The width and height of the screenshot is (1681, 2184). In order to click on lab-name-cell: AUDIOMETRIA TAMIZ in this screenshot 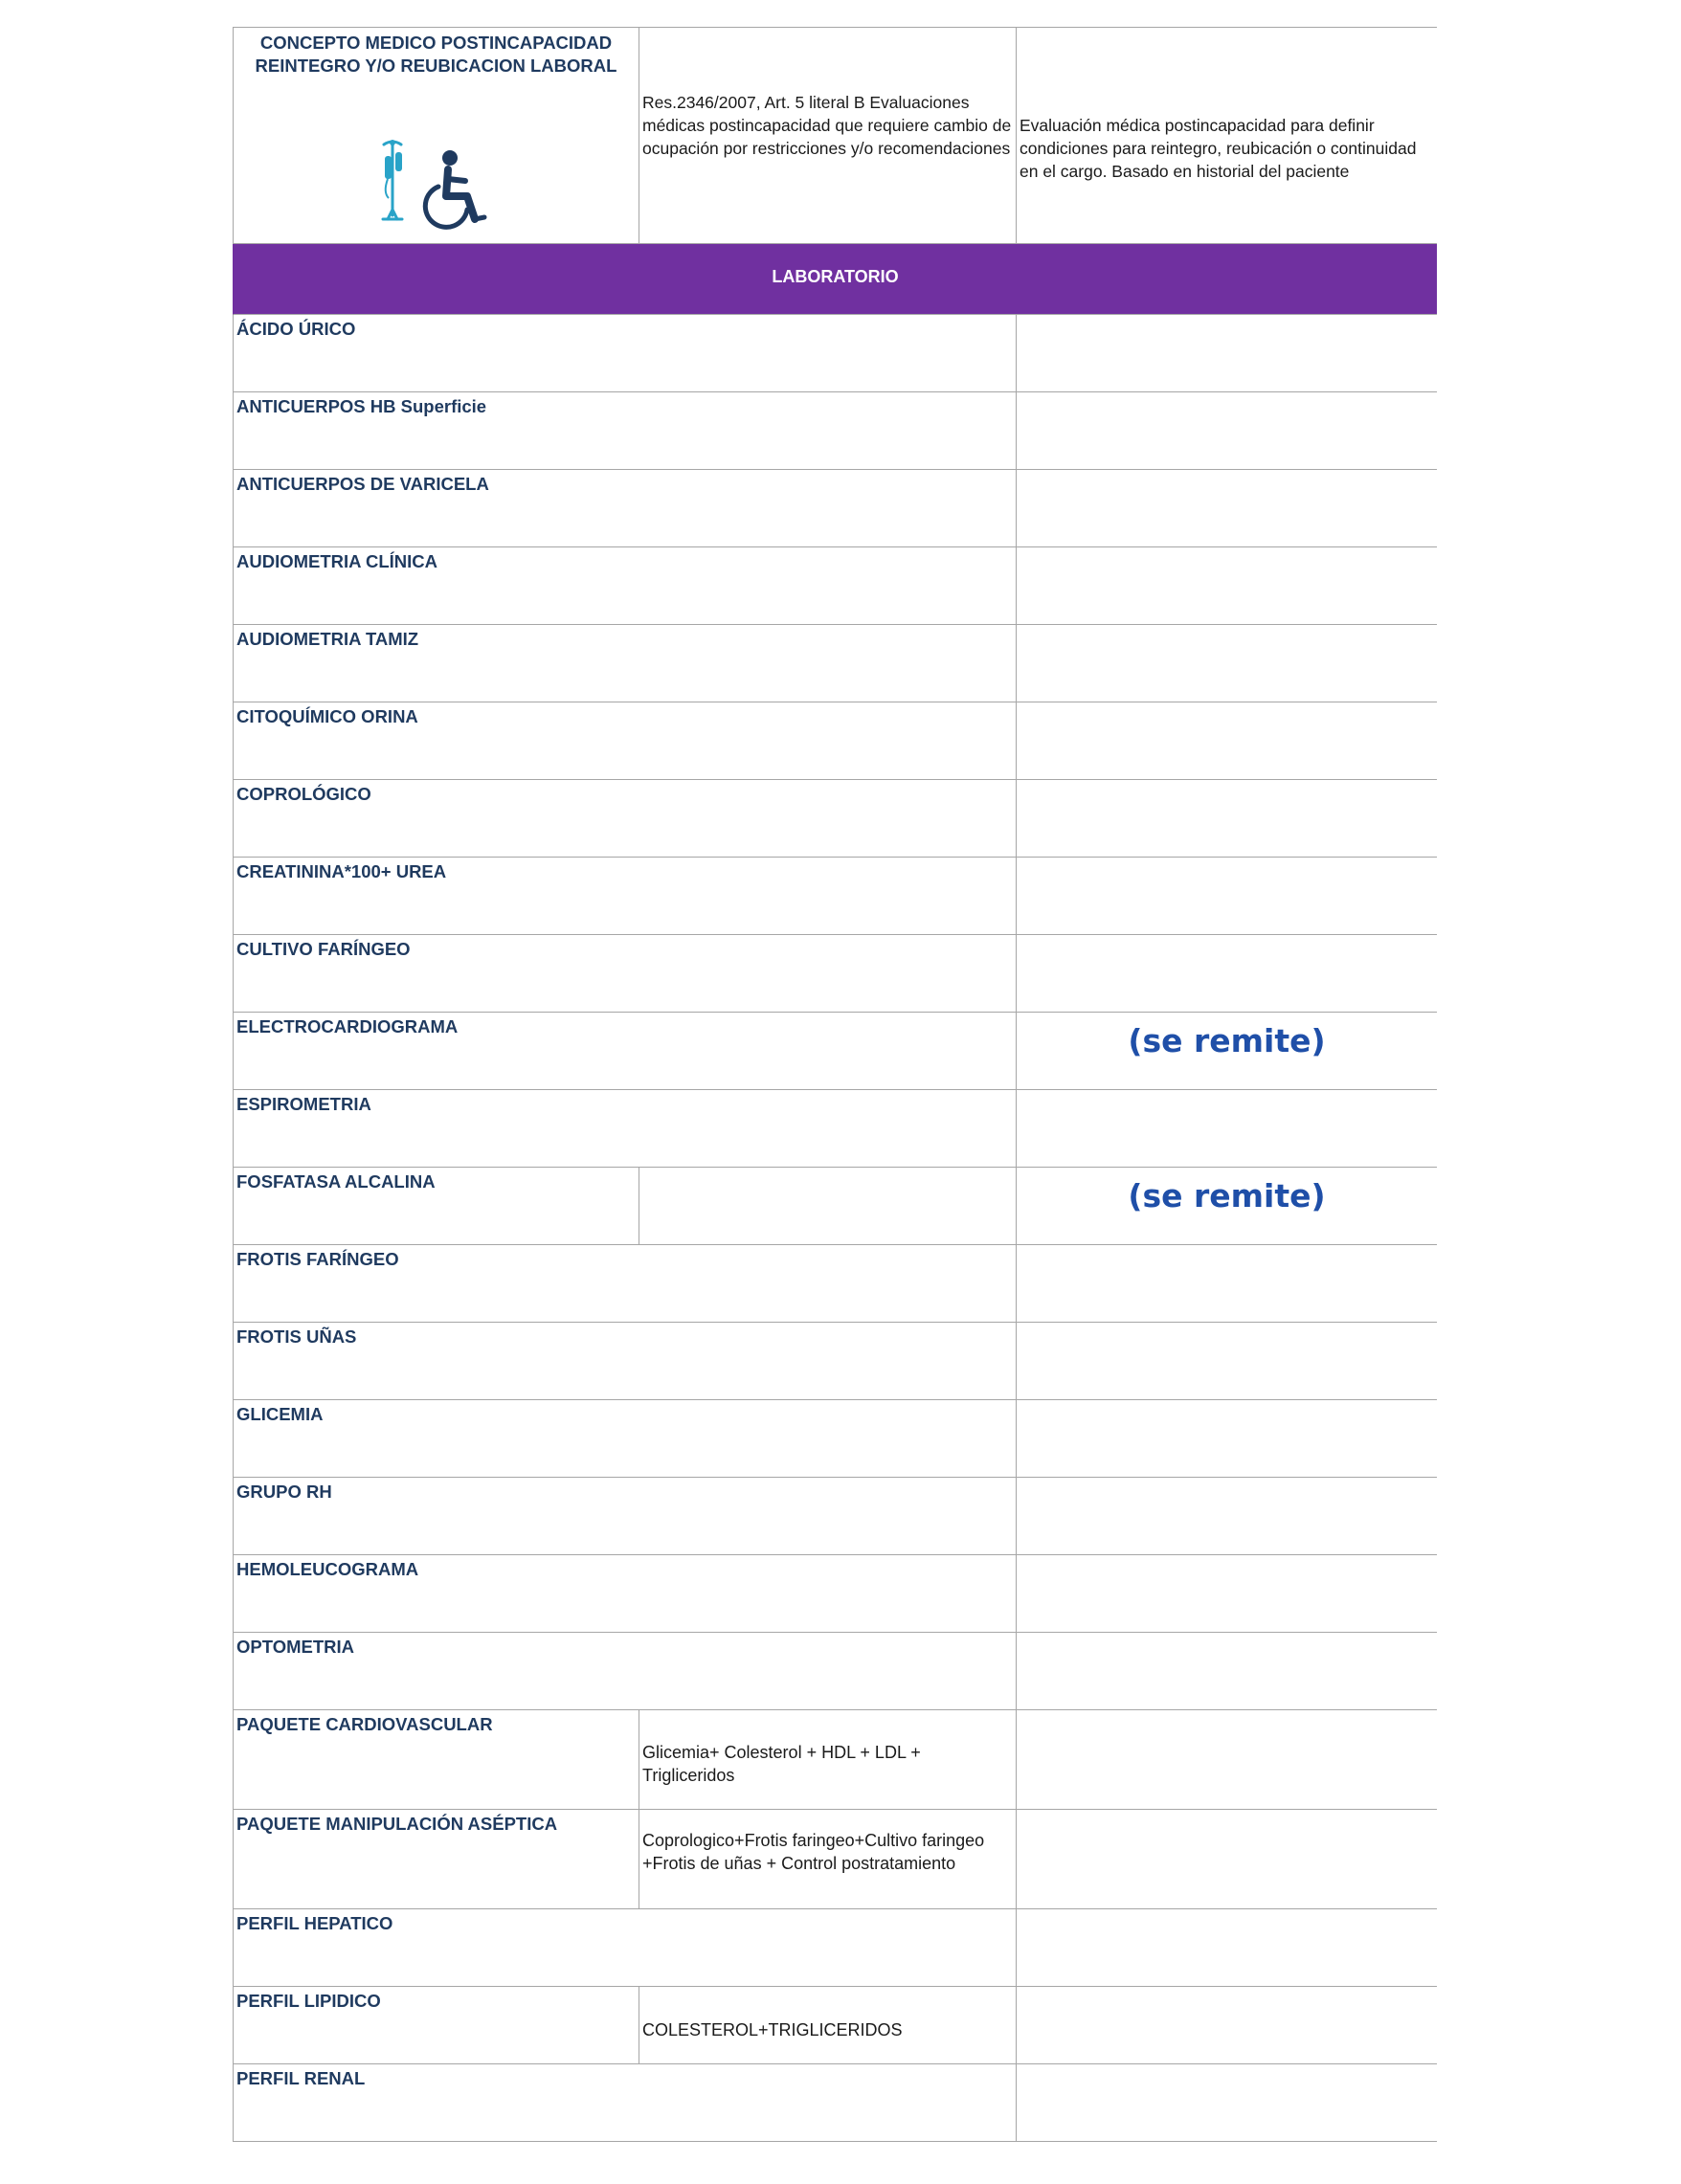, I will do `click(624, 663)`.